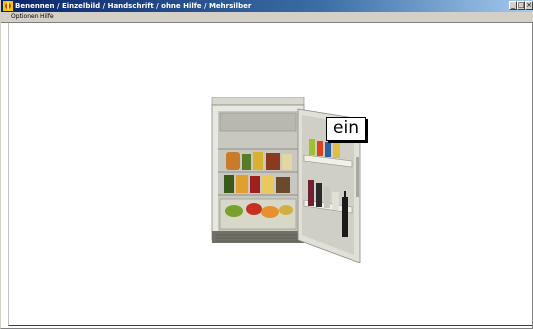 The width and height of the screenshot is (533, 329). Describe the element at coordinates (513, 5) in the screenshot. I see `minimize-button: _` at that location.